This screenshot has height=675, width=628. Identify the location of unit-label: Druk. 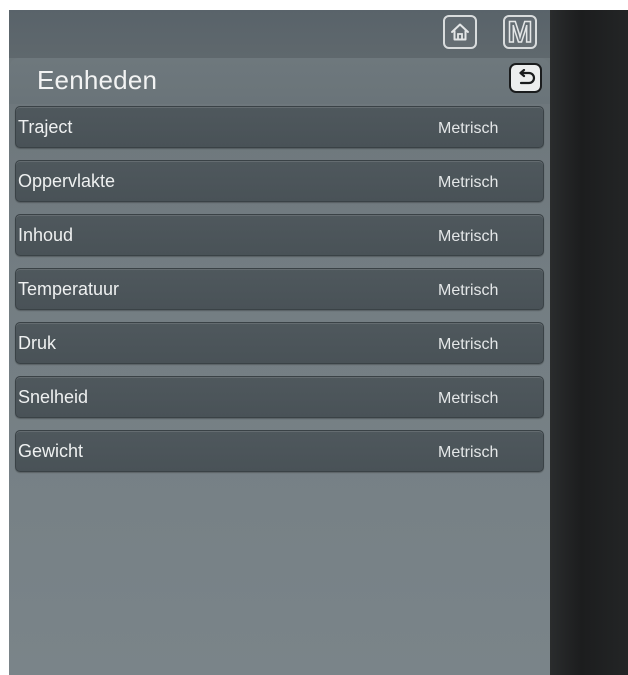
(37, 343).